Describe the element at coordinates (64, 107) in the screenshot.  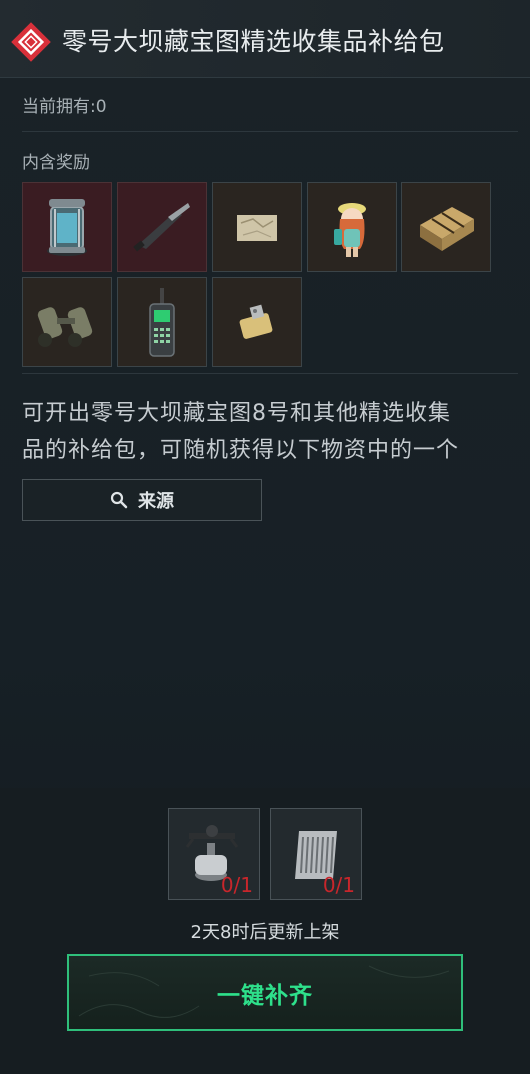
I see `owned-count: 当前拥有:0` at that location.